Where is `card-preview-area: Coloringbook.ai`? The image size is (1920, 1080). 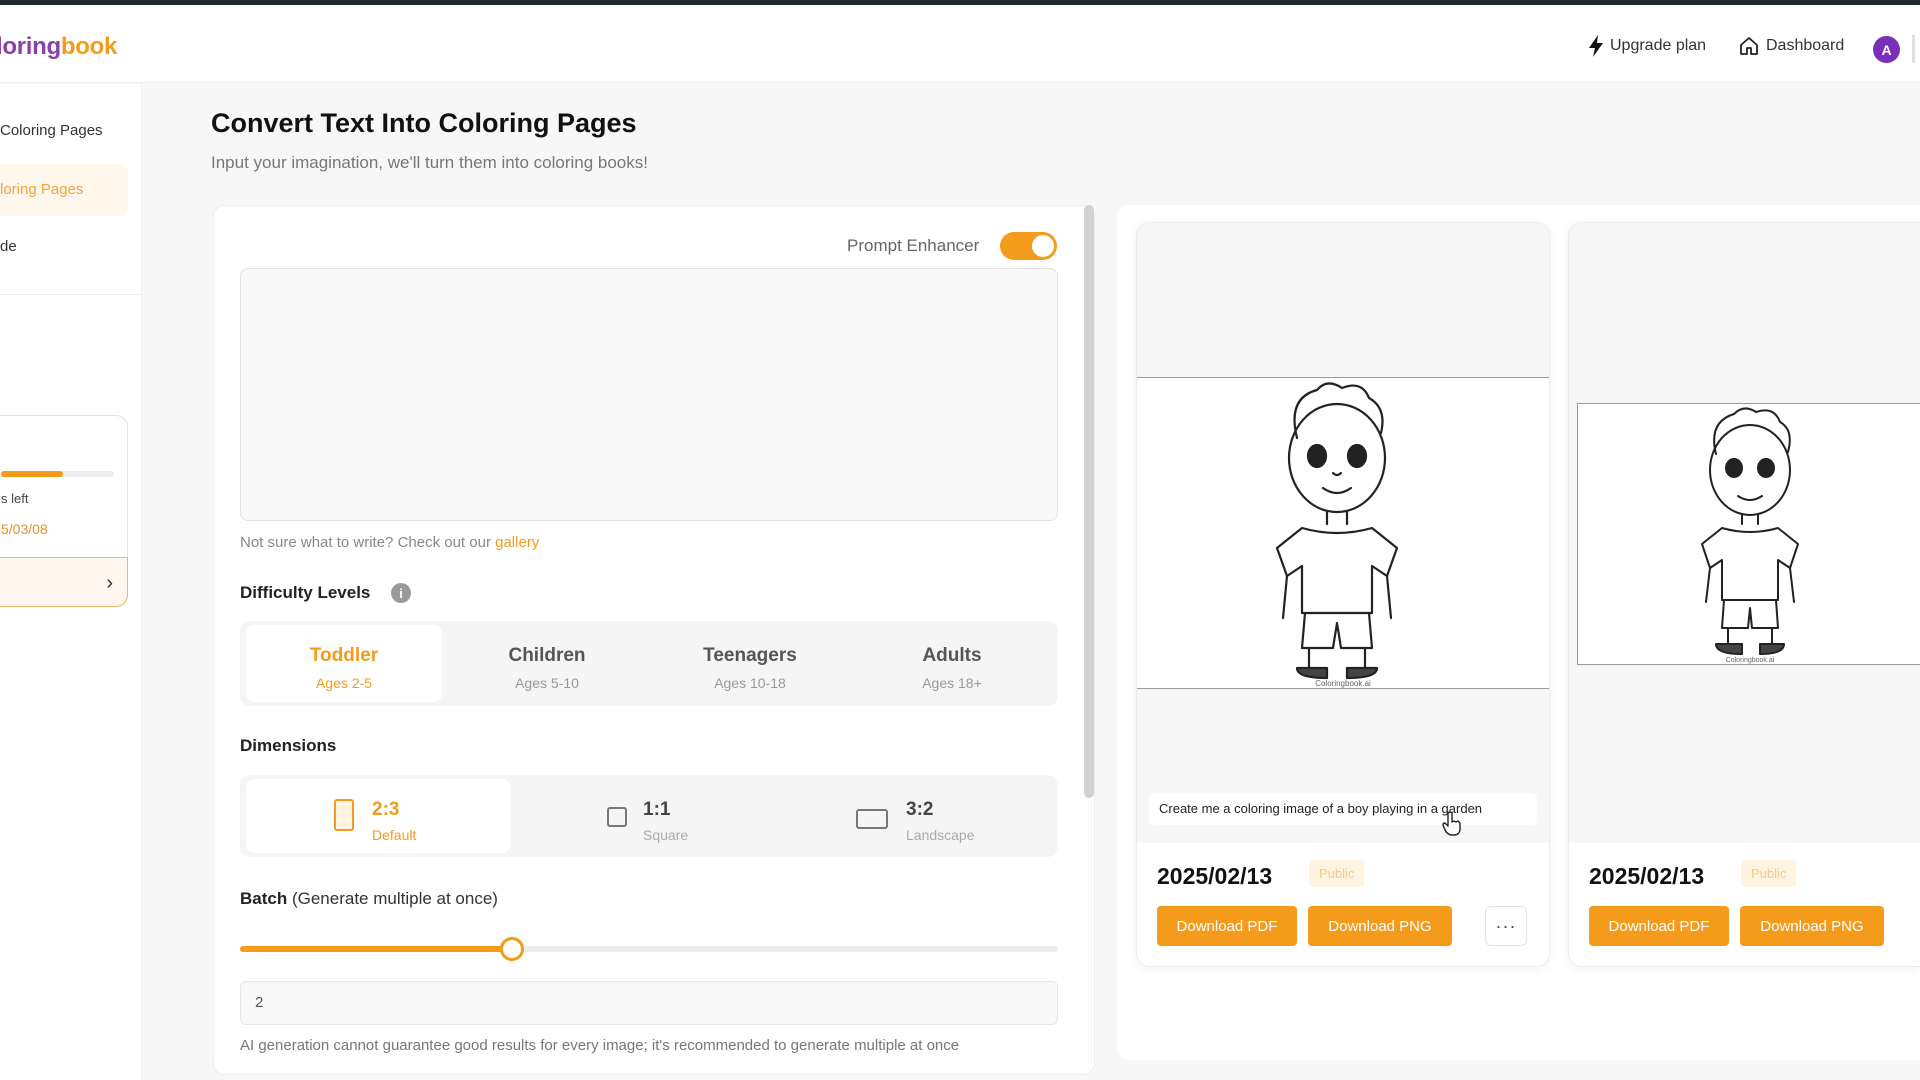
card-preview-area: Coloringbook.ai is located at coordinates (1744, 533).